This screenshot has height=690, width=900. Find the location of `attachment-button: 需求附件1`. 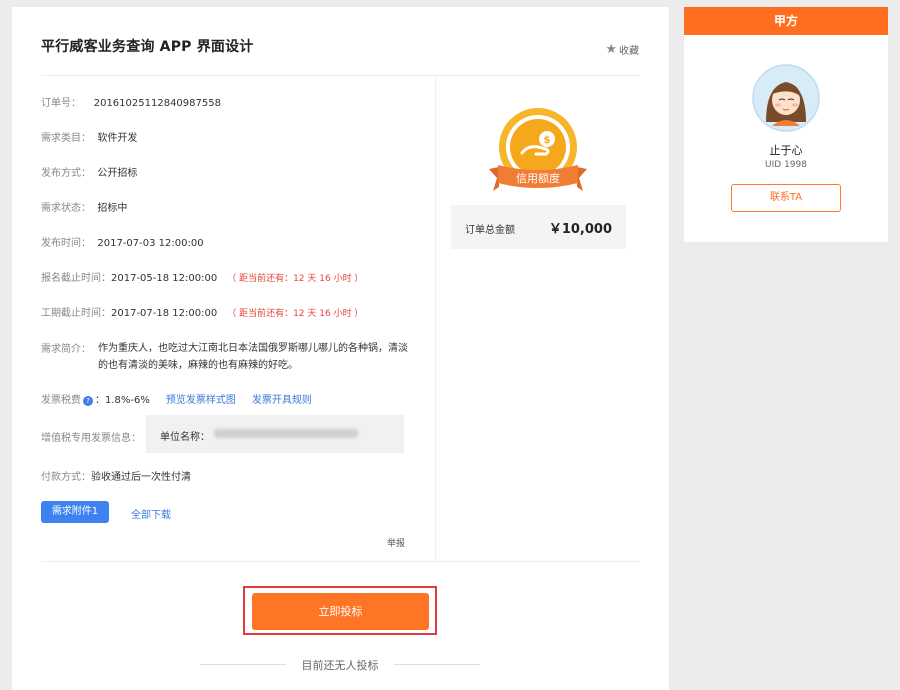

attachment-button: 需求附件1 is located at coordinates (75, 512).